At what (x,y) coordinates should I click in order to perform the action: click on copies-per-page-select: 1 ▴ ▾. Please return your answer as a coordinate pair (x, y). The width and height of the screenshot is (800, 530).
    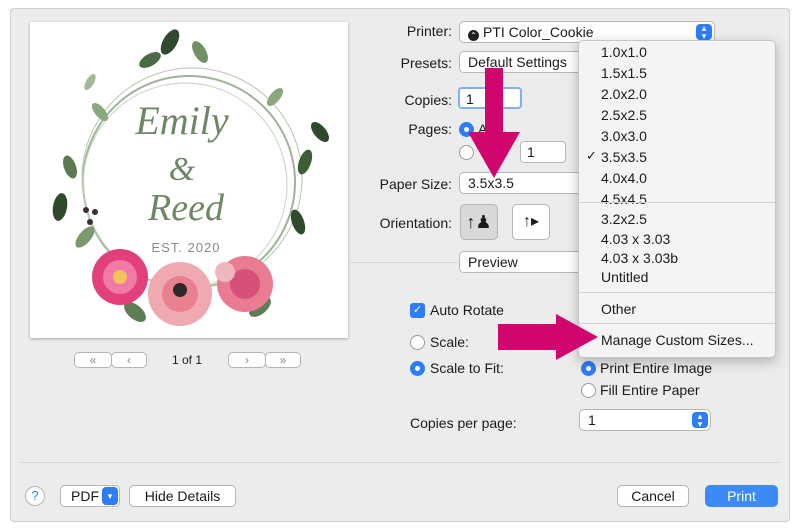
    Looking at the image, I should click on (645, 420).